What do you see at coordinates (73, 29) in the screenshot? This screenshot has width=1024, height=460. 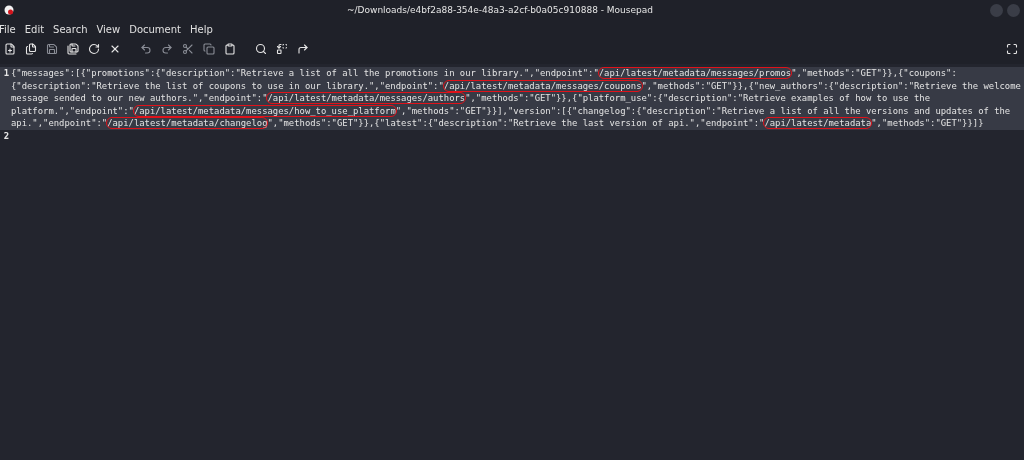 I see `menu-item: Search` at bounding box center [73, 29].